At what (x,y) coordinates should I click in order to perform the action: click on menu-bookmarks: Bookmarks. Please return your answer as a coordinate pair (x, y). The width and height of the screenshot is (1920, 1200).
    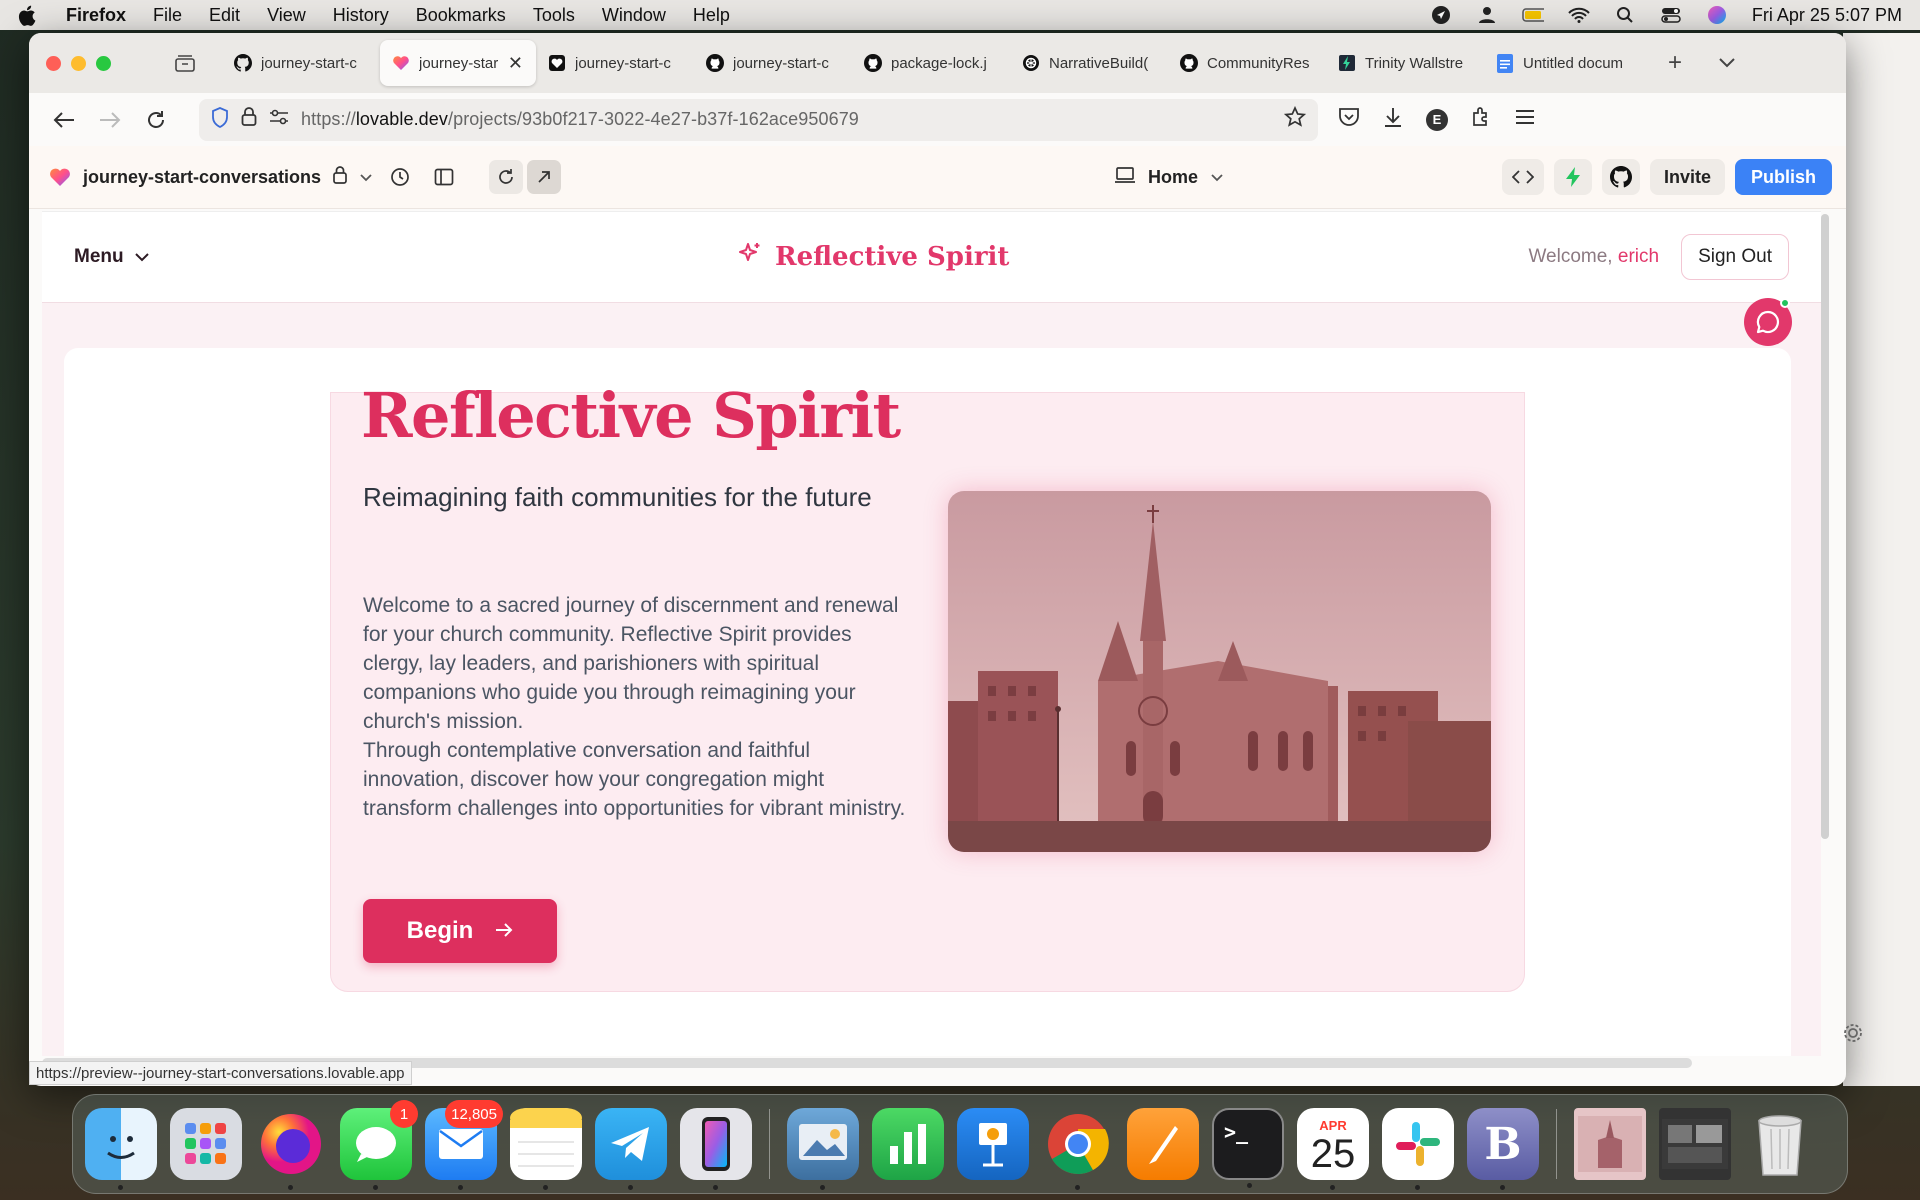
    Looking at the image, I should click on (461, 15).